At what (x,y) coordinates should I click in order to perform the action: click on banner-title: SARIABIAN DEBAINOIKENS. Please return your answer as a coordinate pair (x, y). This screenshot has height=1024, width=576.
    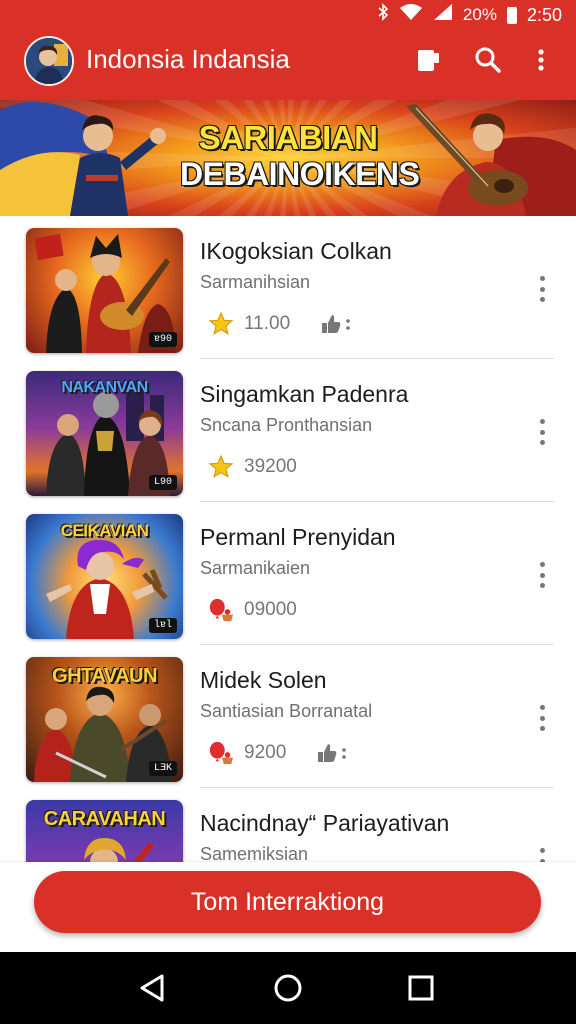
    Looking at the image, I should click on (300, 156).